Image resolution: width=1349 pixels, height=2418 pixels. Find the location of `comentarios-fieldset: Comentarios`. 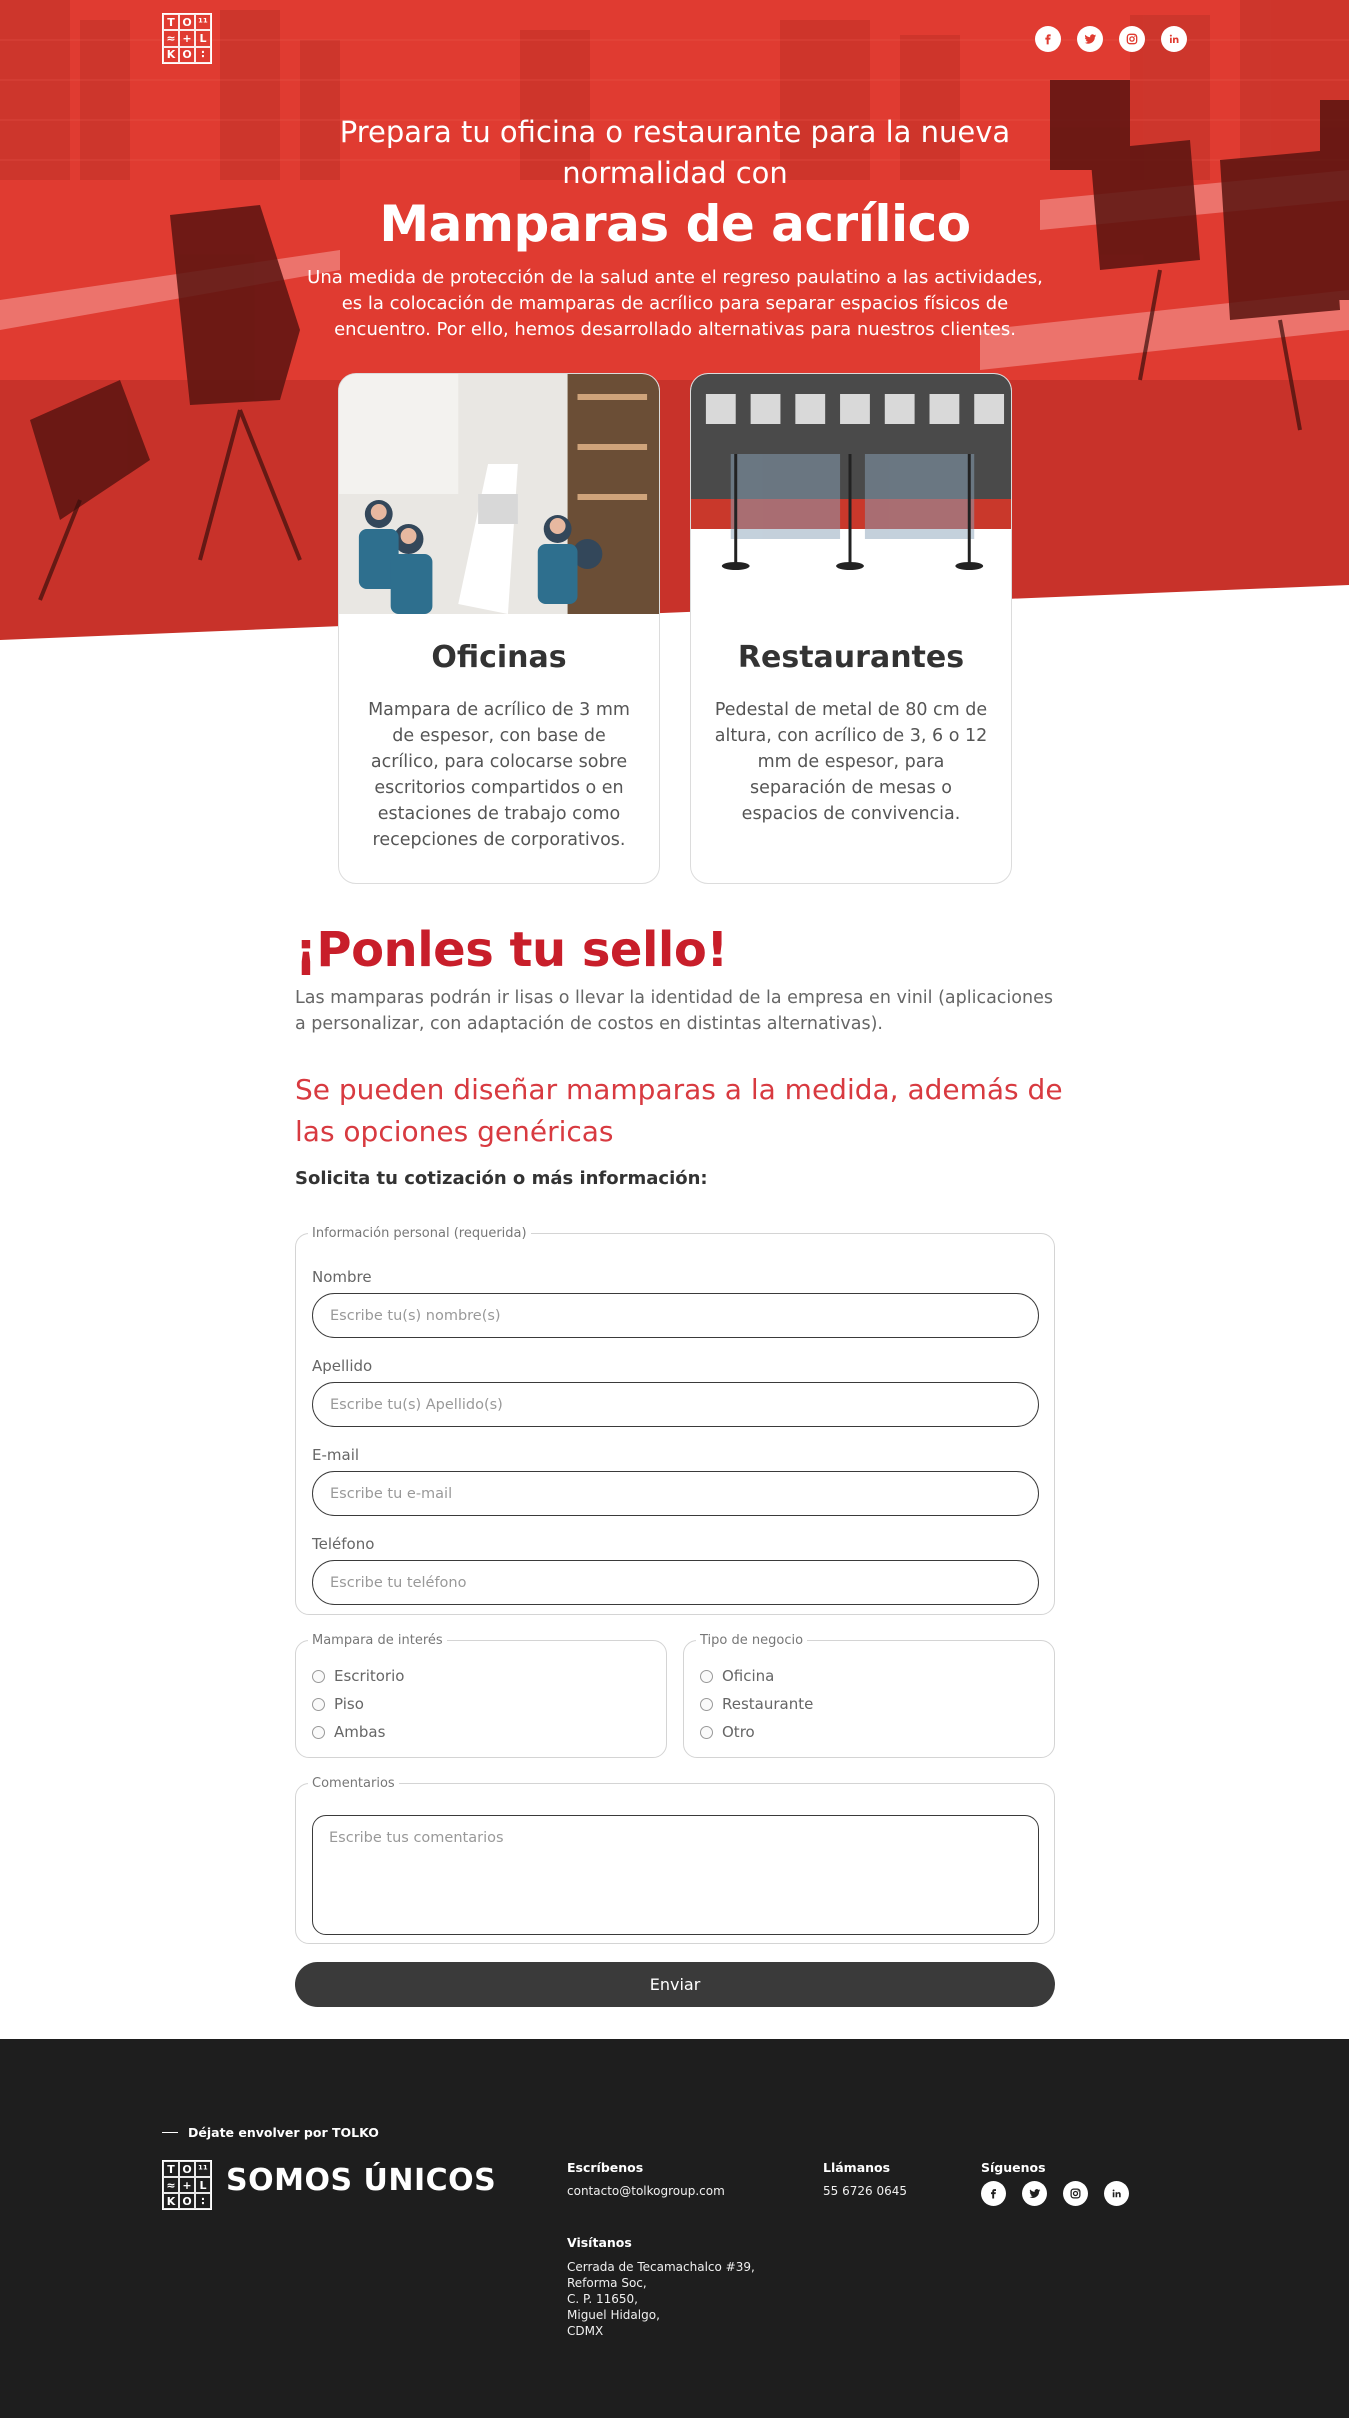

comentarios-fieldset: Comentarios is located at coordinates (675, 1860).